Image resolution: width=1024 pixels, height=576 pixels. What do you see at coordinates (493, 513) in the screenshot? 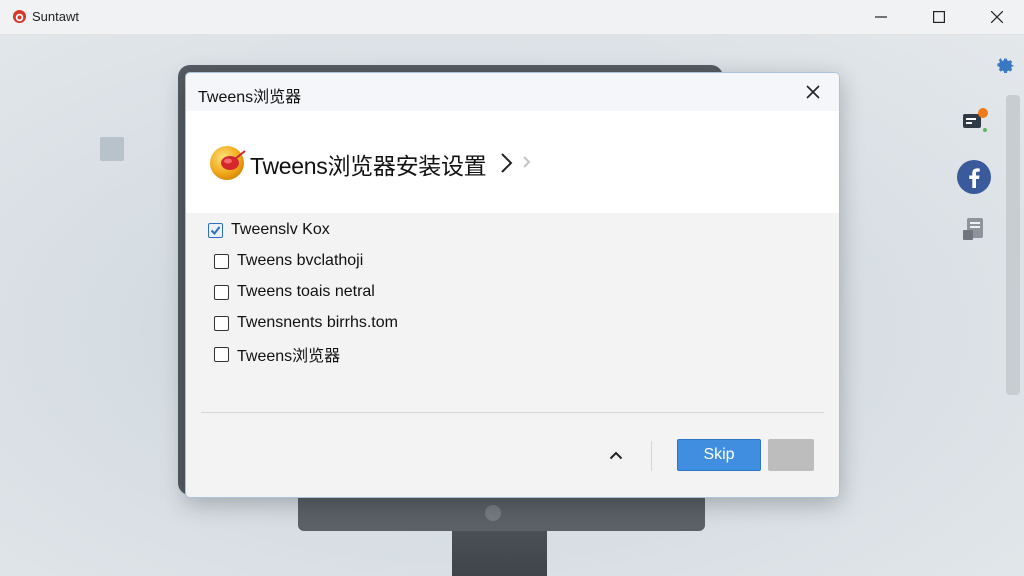
I see `apple-logo-icon` at bounding box center [493, 513].